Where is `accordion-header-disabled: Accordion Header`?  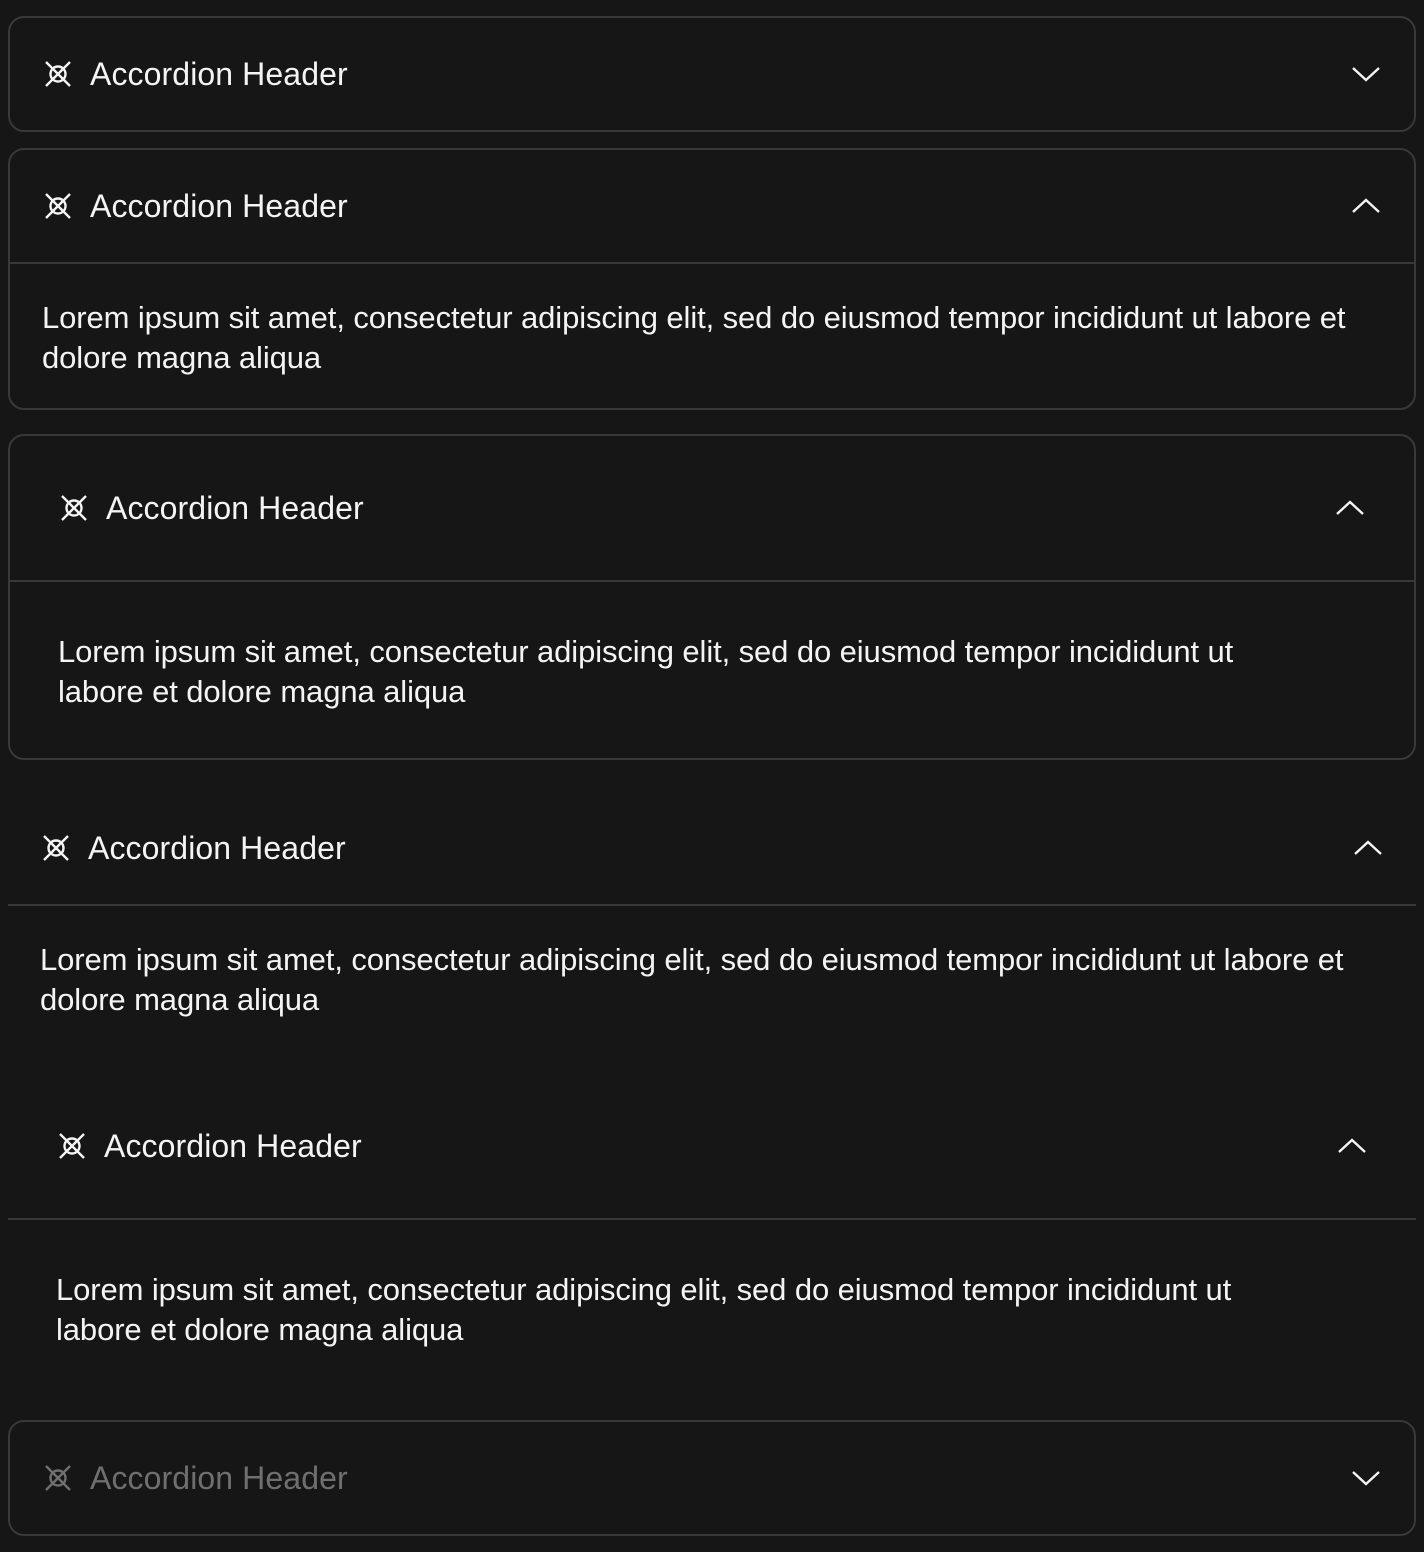
accordion-header-disabled: Accordion Header is located at coordinates (712, 1478).